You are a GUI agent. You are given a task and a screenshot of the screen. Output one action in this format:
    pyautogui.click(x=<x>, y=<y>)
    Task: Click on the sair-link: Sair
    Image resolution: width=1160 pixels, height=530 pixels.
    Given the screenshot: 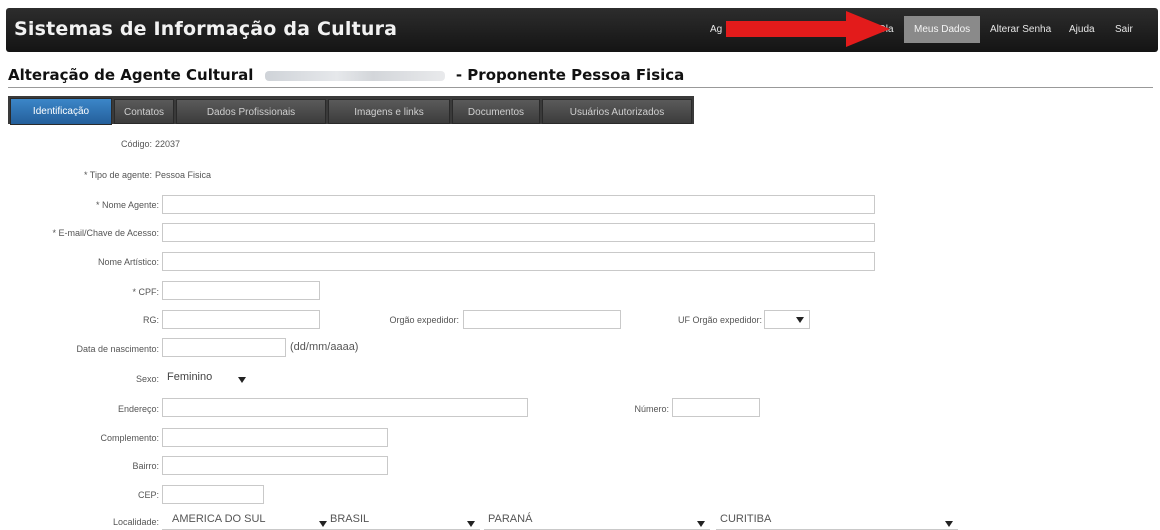 What is the action you would take?
    pyautogui.click(x=1124, y=30)
    